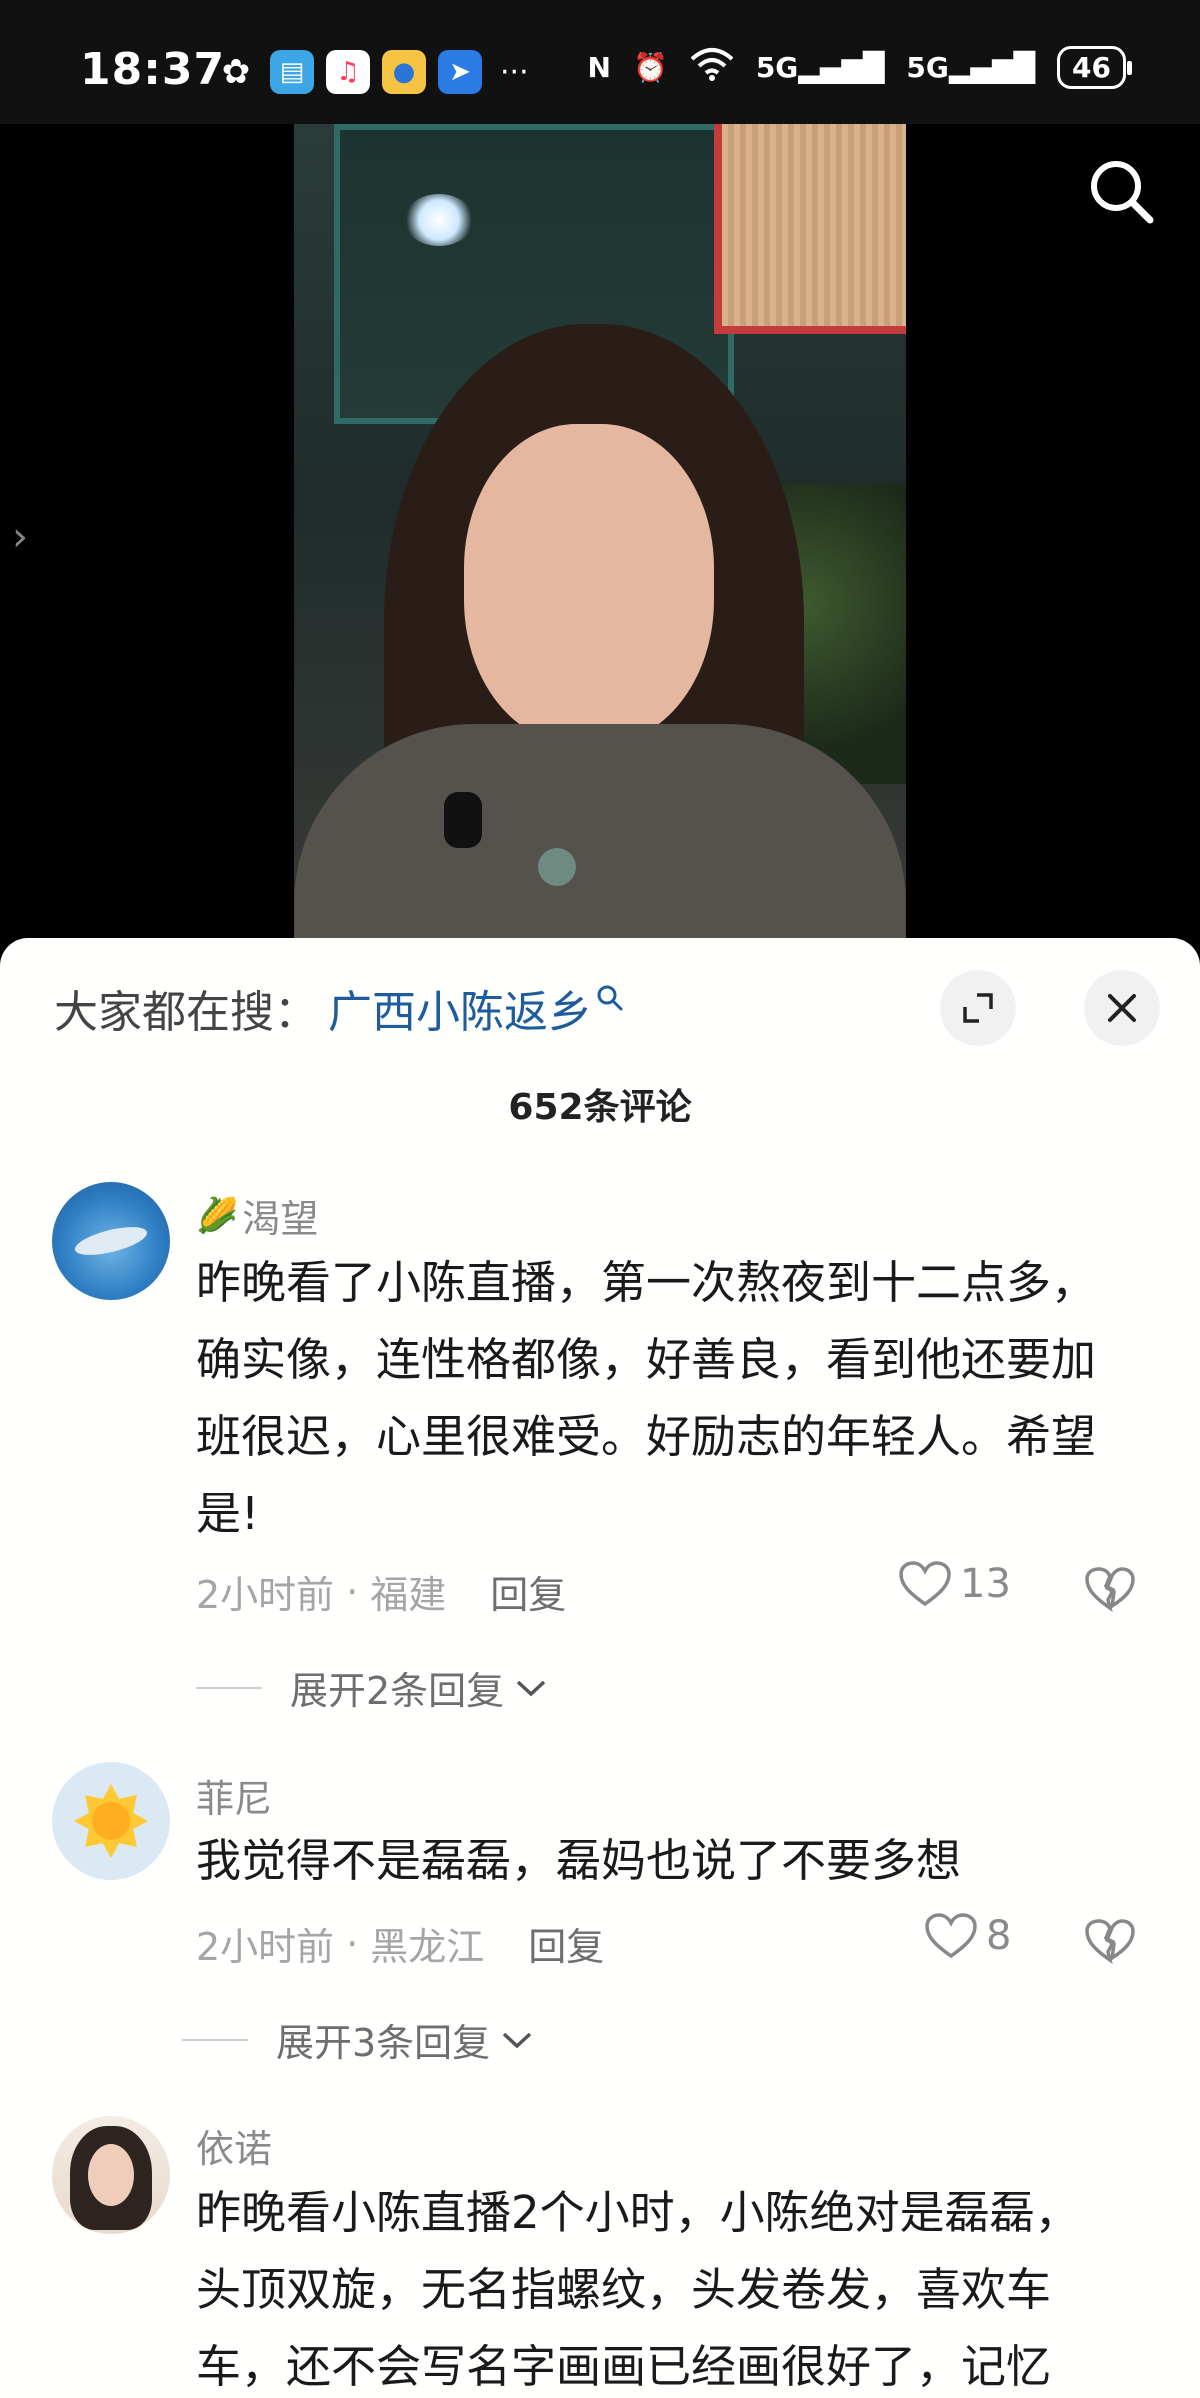 The image size is (1200, 2398). What do you see at coordinates (348, 72) in the screenshot?
I see `music-icon: ♫` at bounding box center [348, 72].